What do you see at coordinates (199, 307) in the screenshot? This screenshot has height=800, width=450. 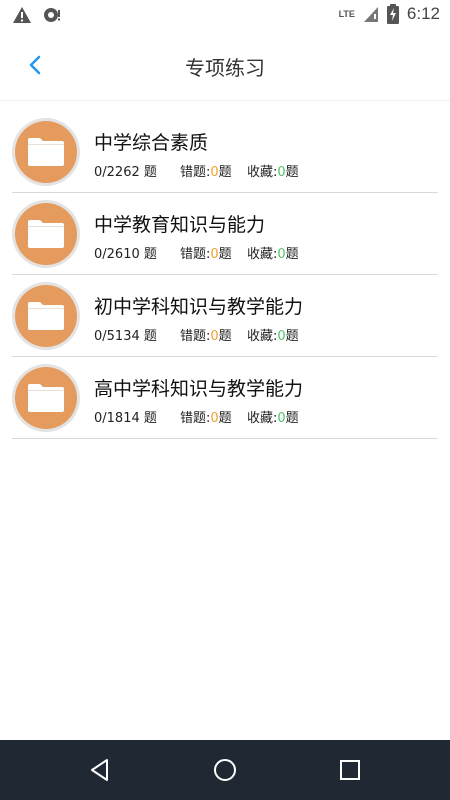 I see `item-title: 初中学科知识与教学能力` at bounding box center [199, 307].